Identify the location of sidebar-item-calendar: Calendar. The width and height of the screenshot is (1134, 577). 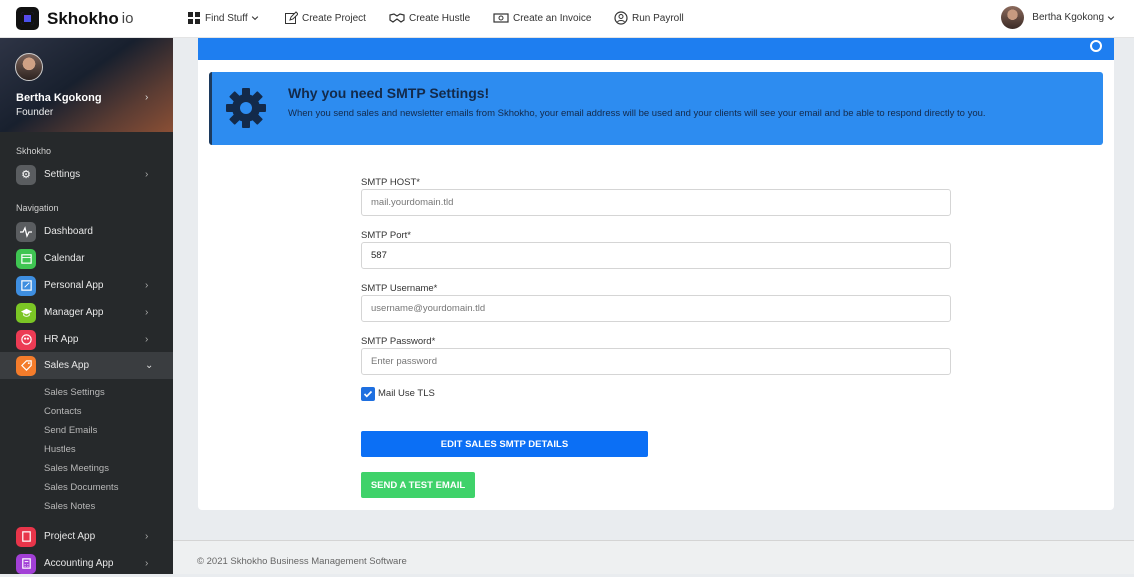
(86, 258).